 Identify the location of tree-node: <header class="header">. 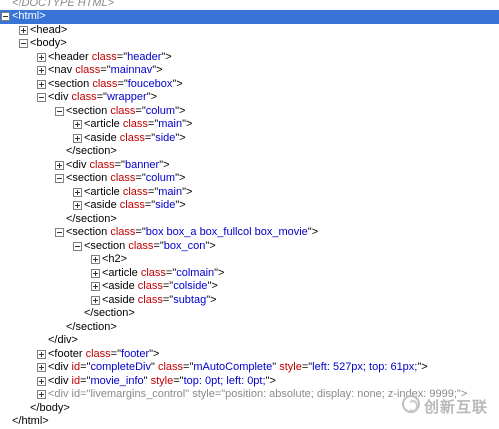
(249, 58).